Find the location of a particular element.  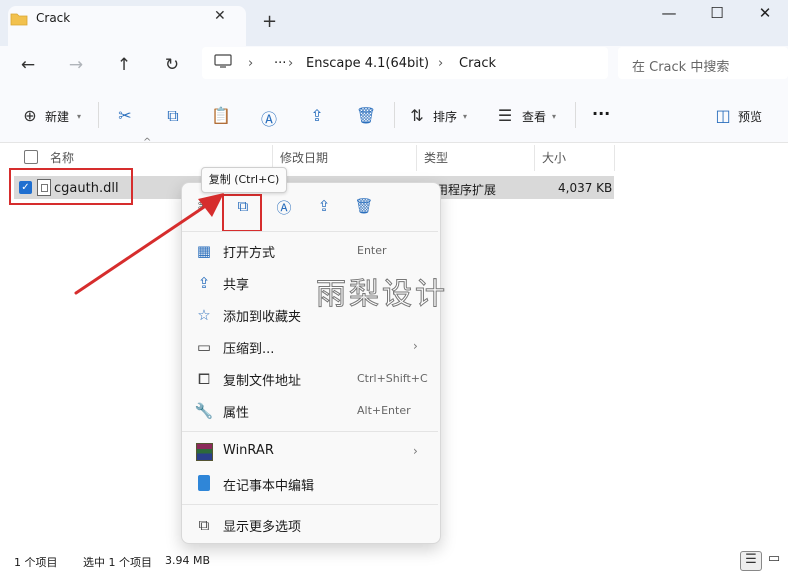

menu-delete-icon: 🗑 is located at coordinates (364, 206).